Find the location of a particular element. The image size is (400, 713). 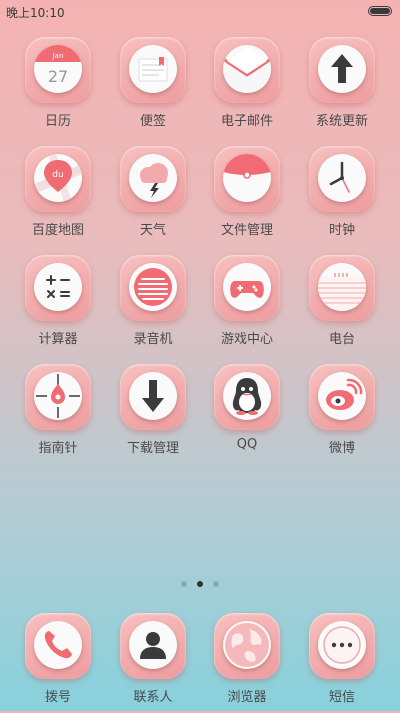

app-calculator: 计算器 is located at coordinates (58, 305).